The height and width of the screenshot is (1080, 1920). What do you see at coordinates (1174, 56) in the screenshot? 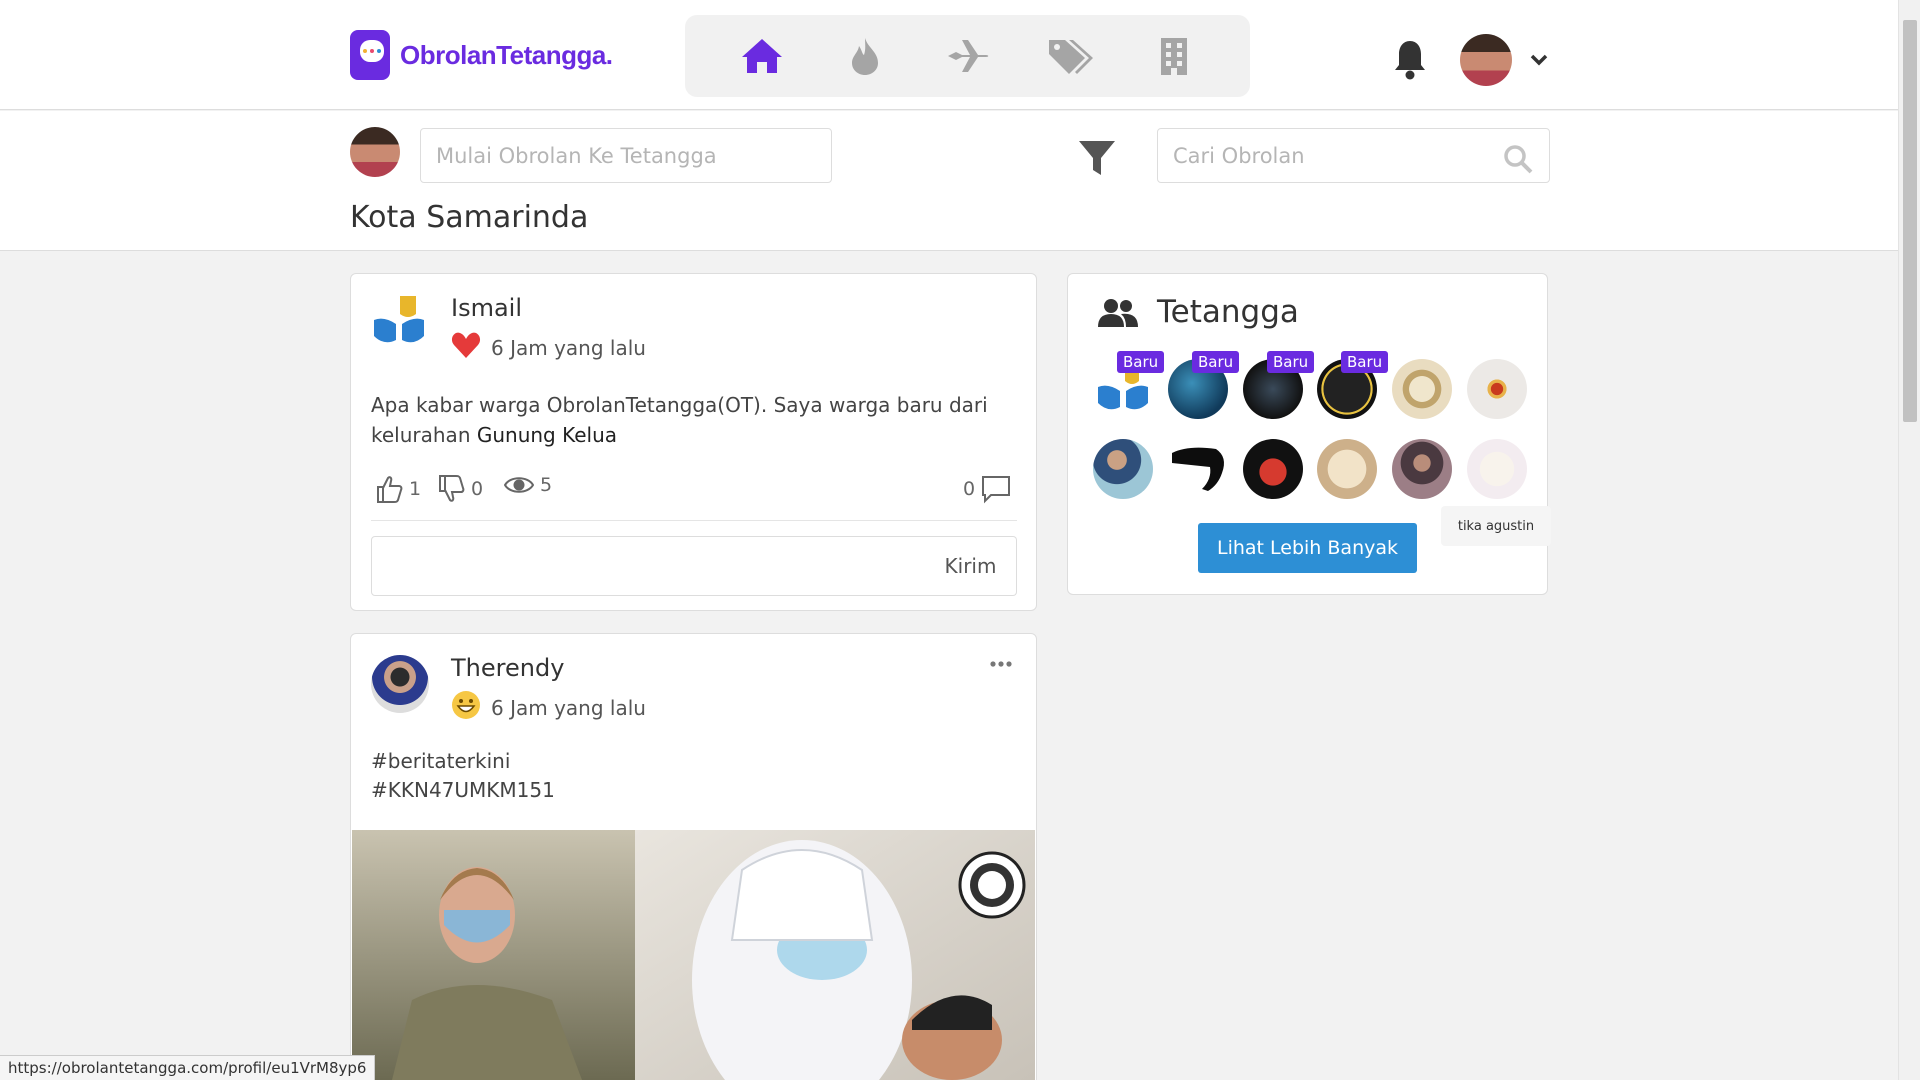
I see `building-icon` at bounding box center [1174, 56].